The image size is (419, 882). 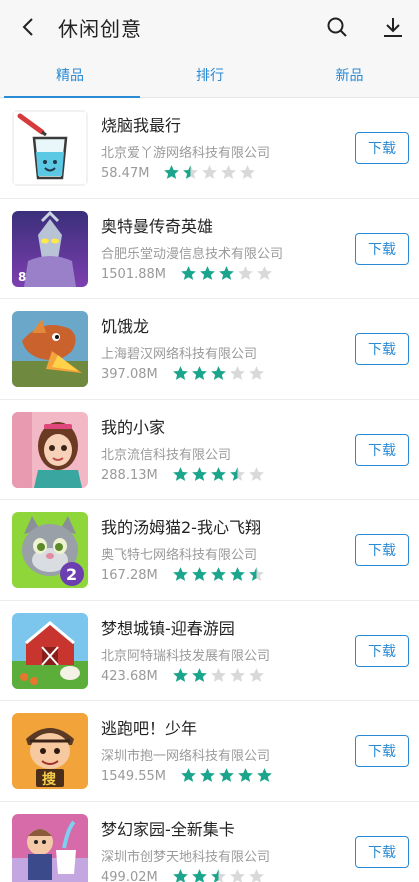 I want to click on svg-text: 搜, so click(x=49, y=779).